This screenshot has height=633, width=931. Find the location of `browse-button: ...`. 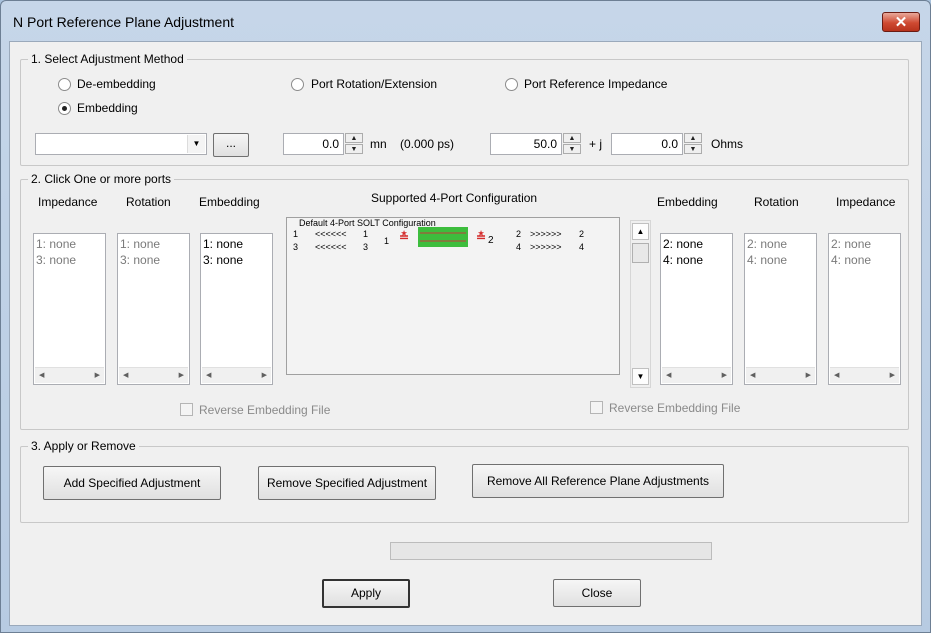

browse-button: ... is located at coordinates (231, 145).